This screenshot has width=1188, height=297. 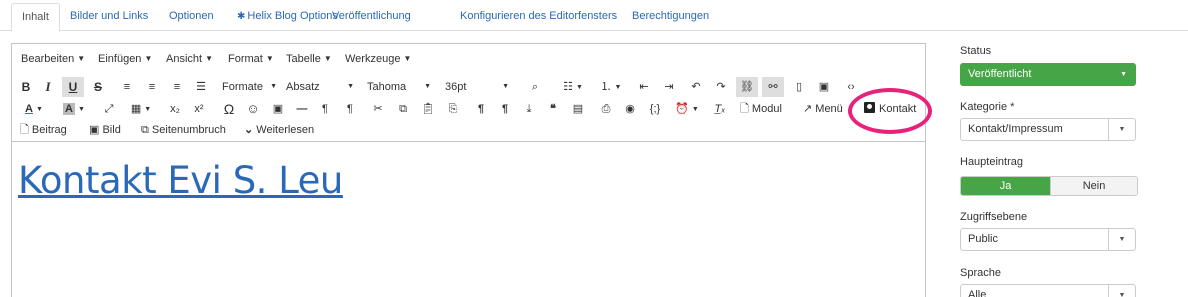 I want to click on undo-icon: ↶, so click(x=696, y=87).